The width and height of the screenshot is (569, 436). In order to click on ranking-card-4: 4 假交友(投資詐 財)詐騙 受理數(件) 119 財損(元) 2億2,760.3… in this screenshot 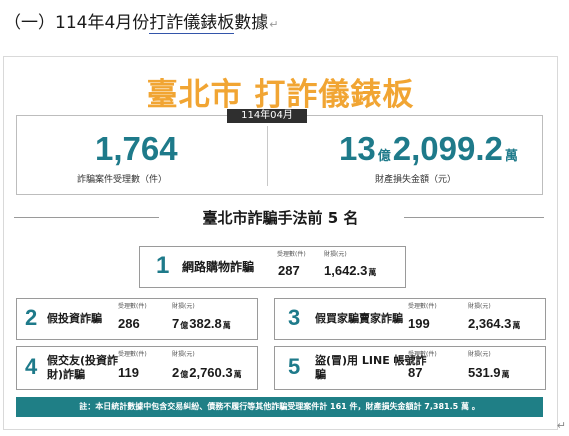, I will do `click(137, 368)`.